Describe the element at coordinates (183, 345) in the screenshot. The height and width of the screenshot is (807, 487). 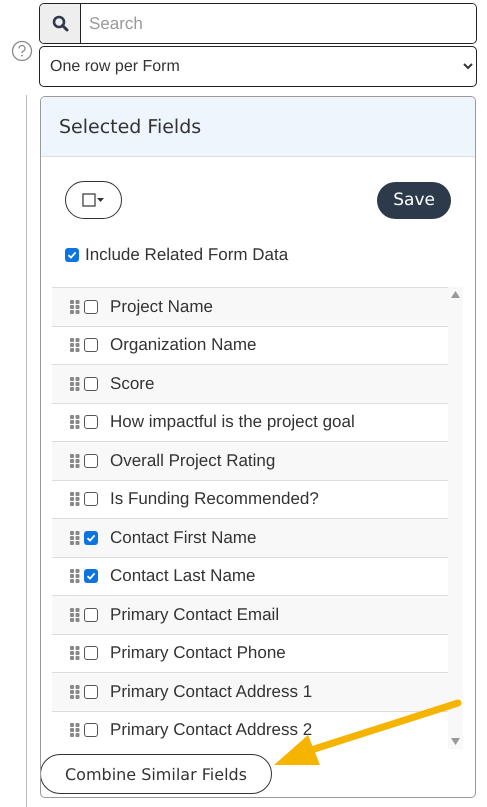
I see `field-label: Organization Name` at that location.